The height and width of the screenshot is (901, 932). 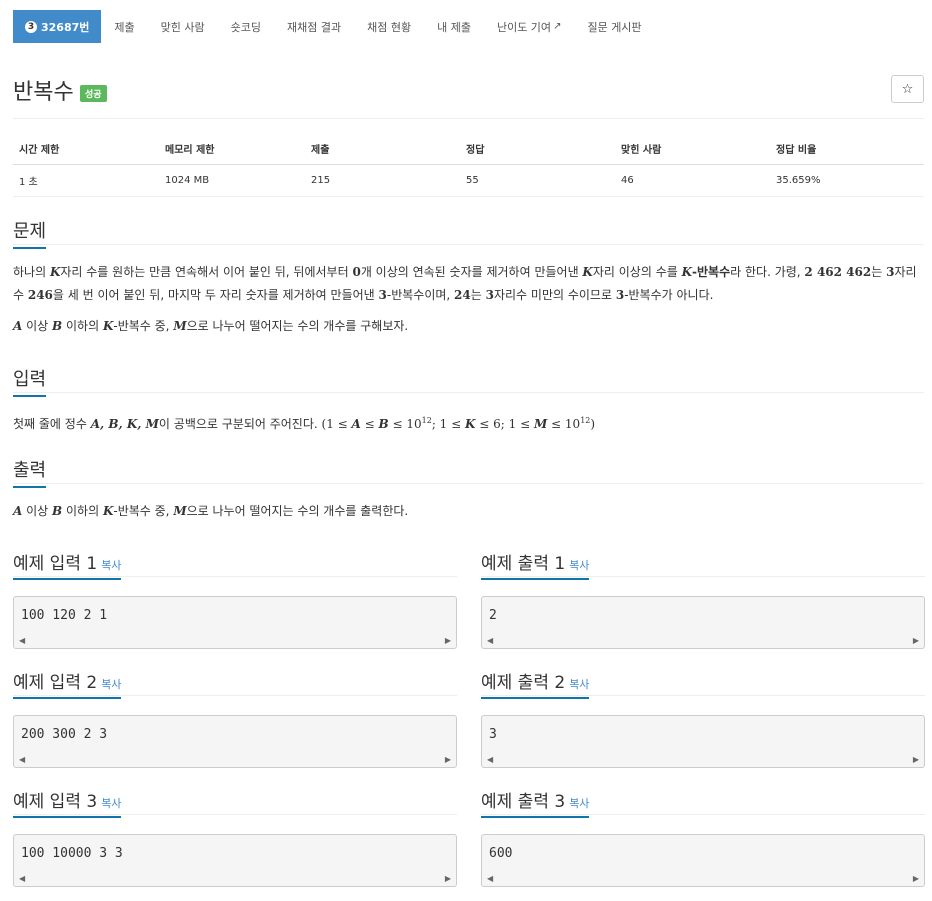 What do you see at coordinates (246, 26) in the screenshot?
I see `nav-short-coding: 숏코딩` at bounding box center [246, 26].